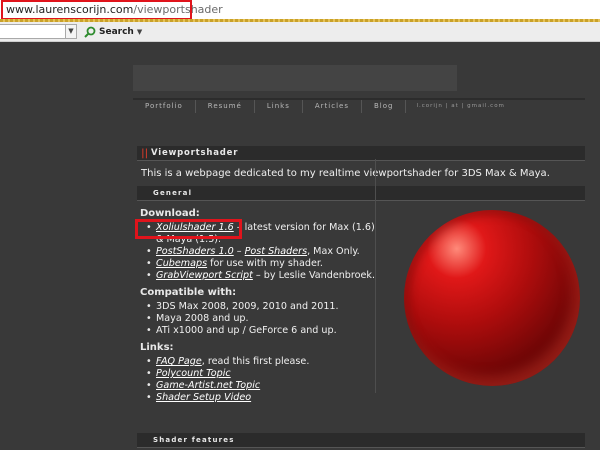 The width and height of the screenshot is (600, 450). I want to click on list-item: Cubemaps for use with my shader., so click(260, 264).